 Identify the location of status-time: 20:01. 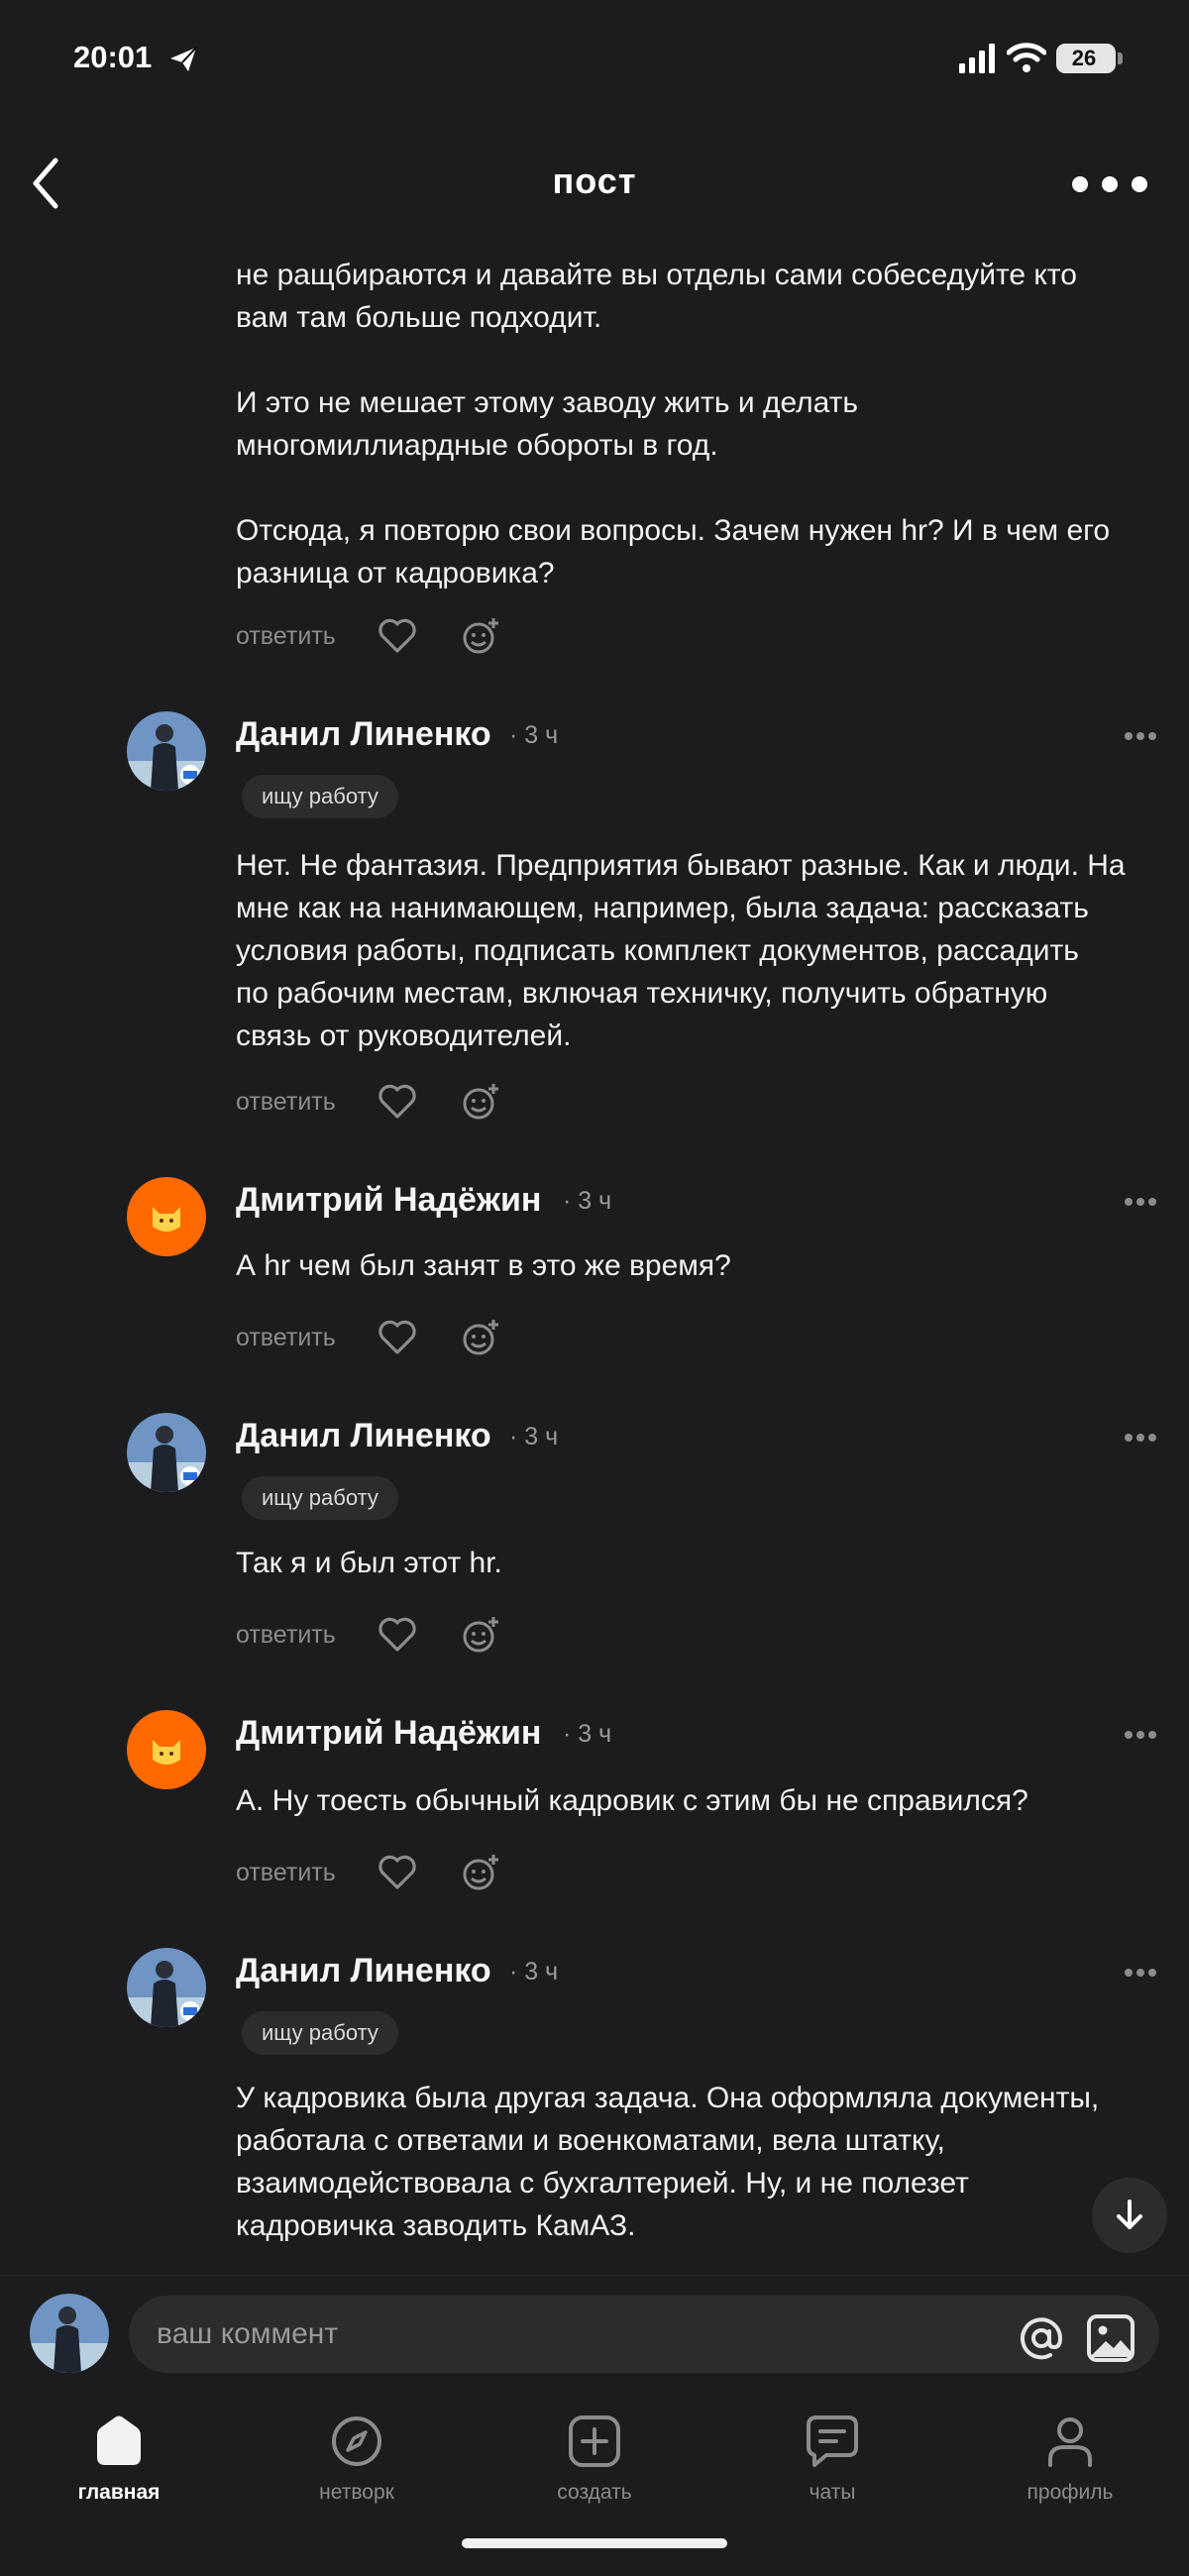
(113, 57).